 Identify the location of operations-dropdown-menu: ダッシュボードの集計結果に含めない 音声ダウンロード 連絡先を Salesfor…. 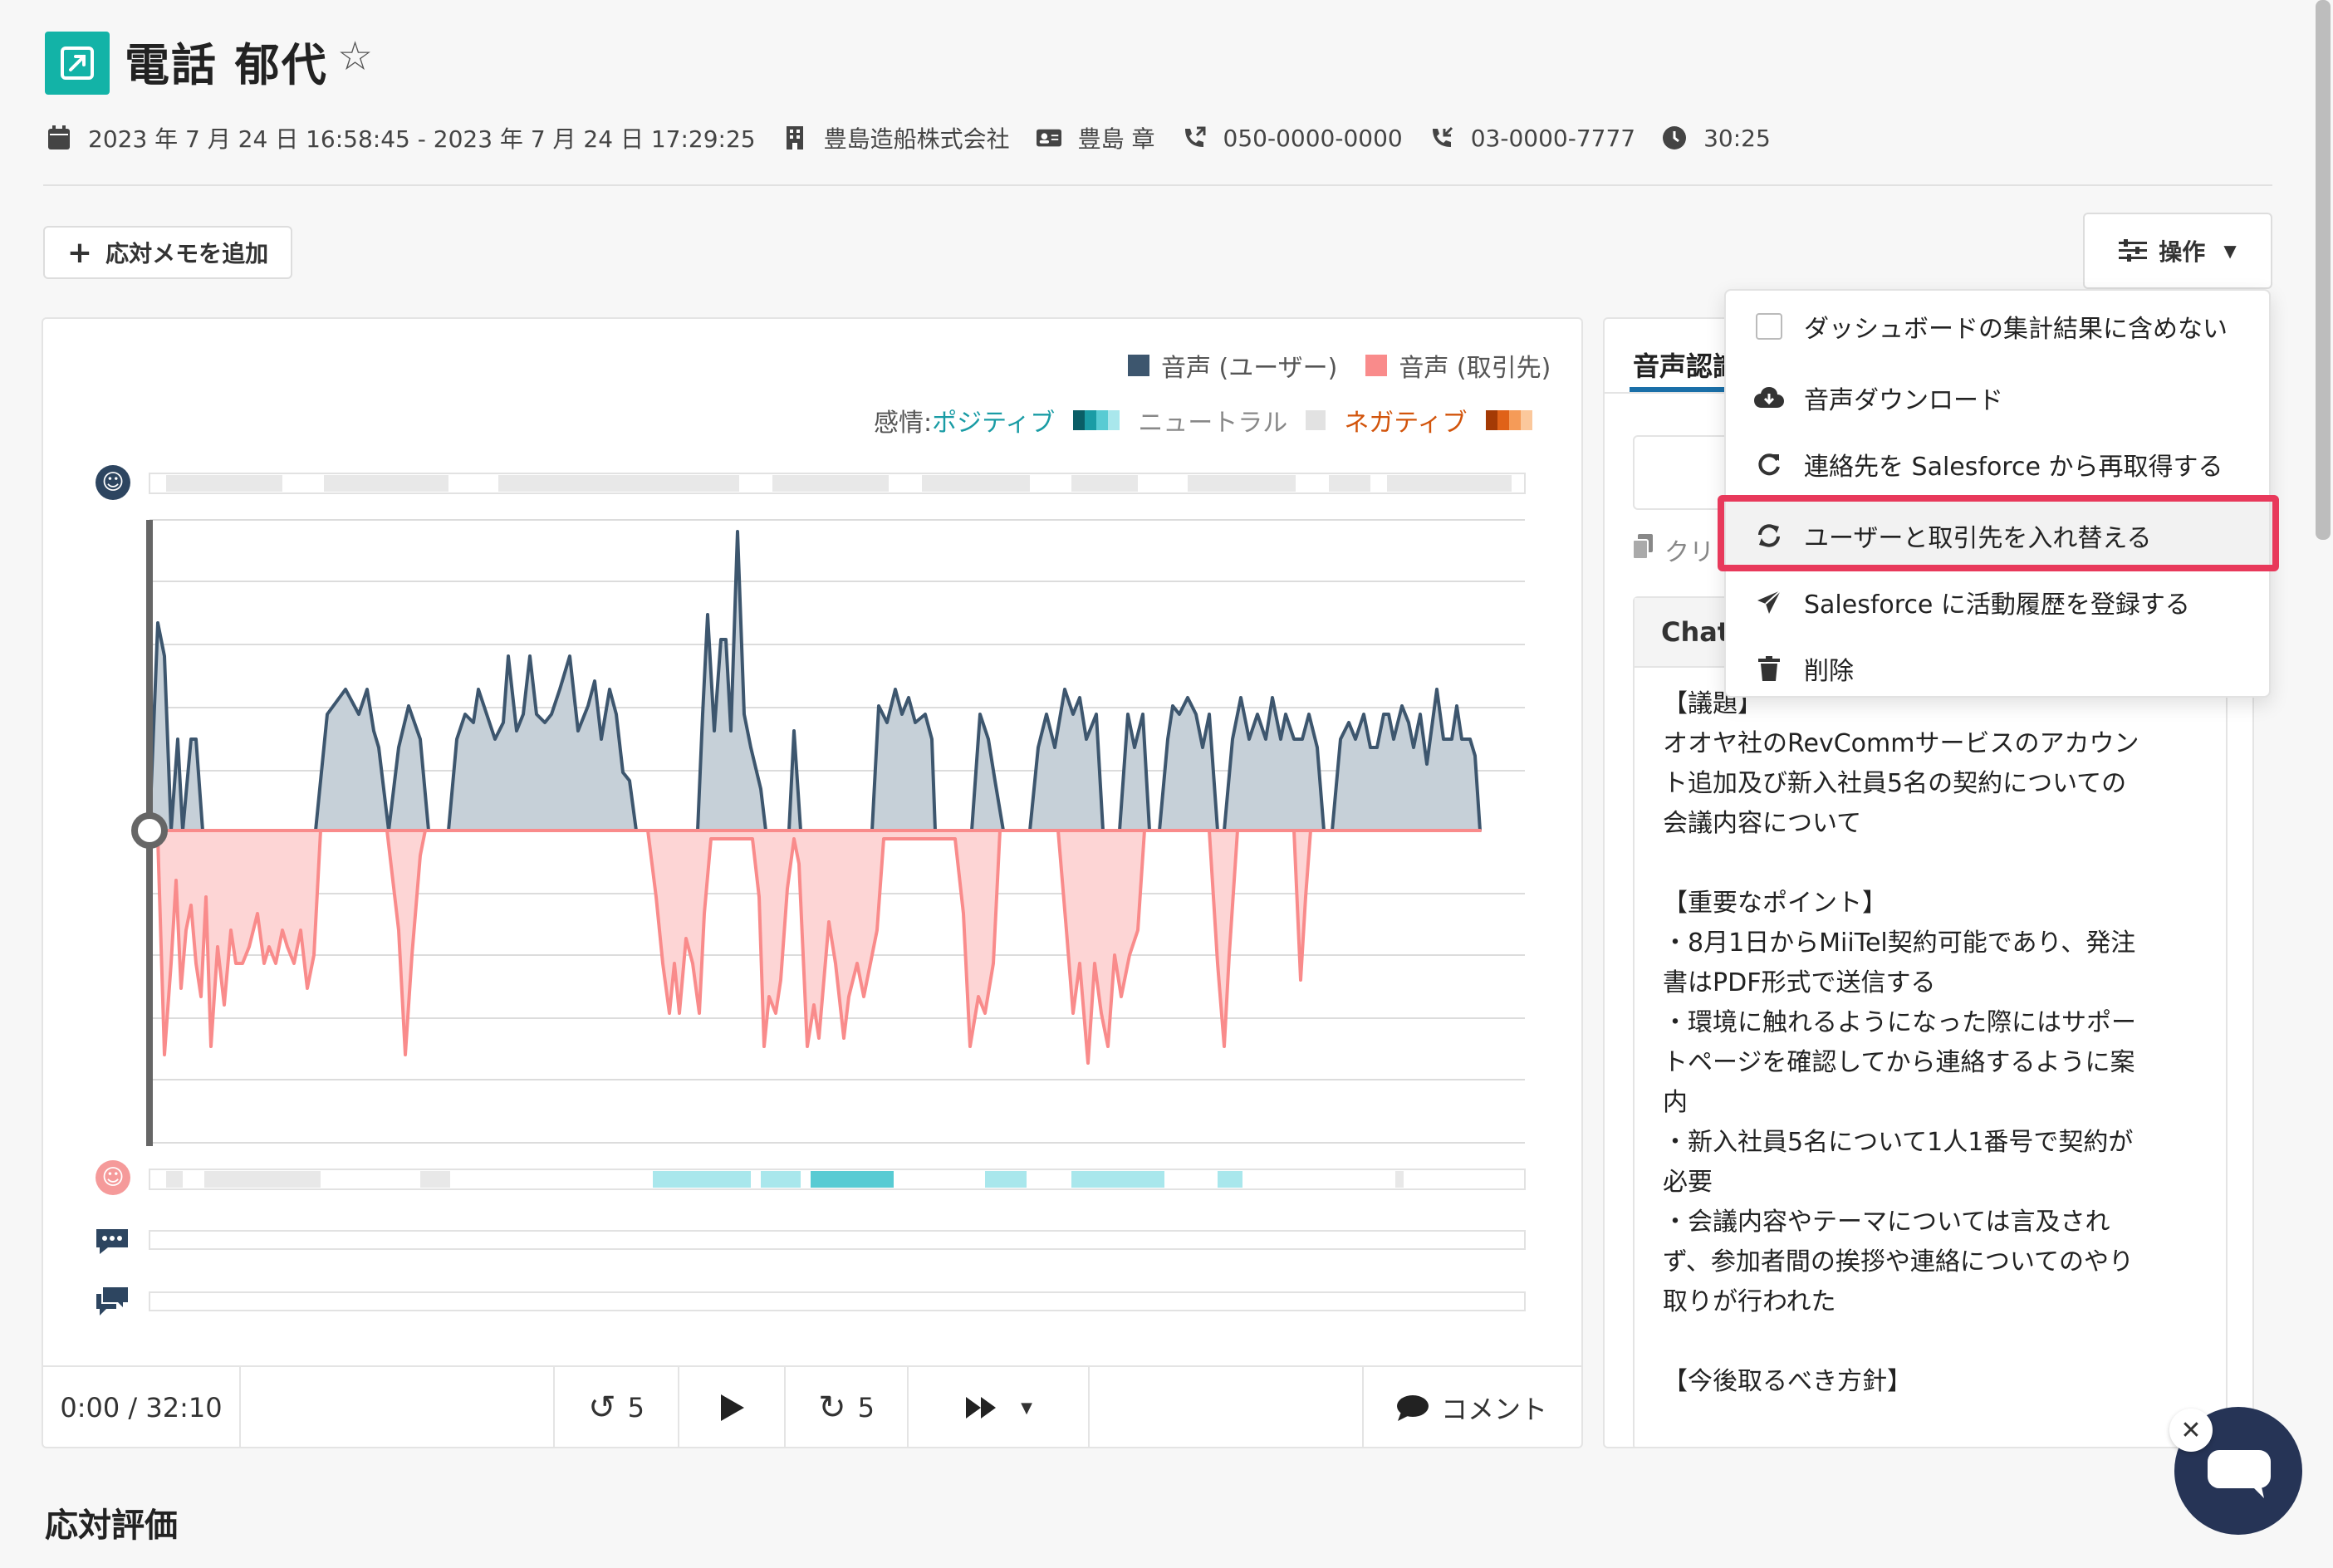
(1997, 493).